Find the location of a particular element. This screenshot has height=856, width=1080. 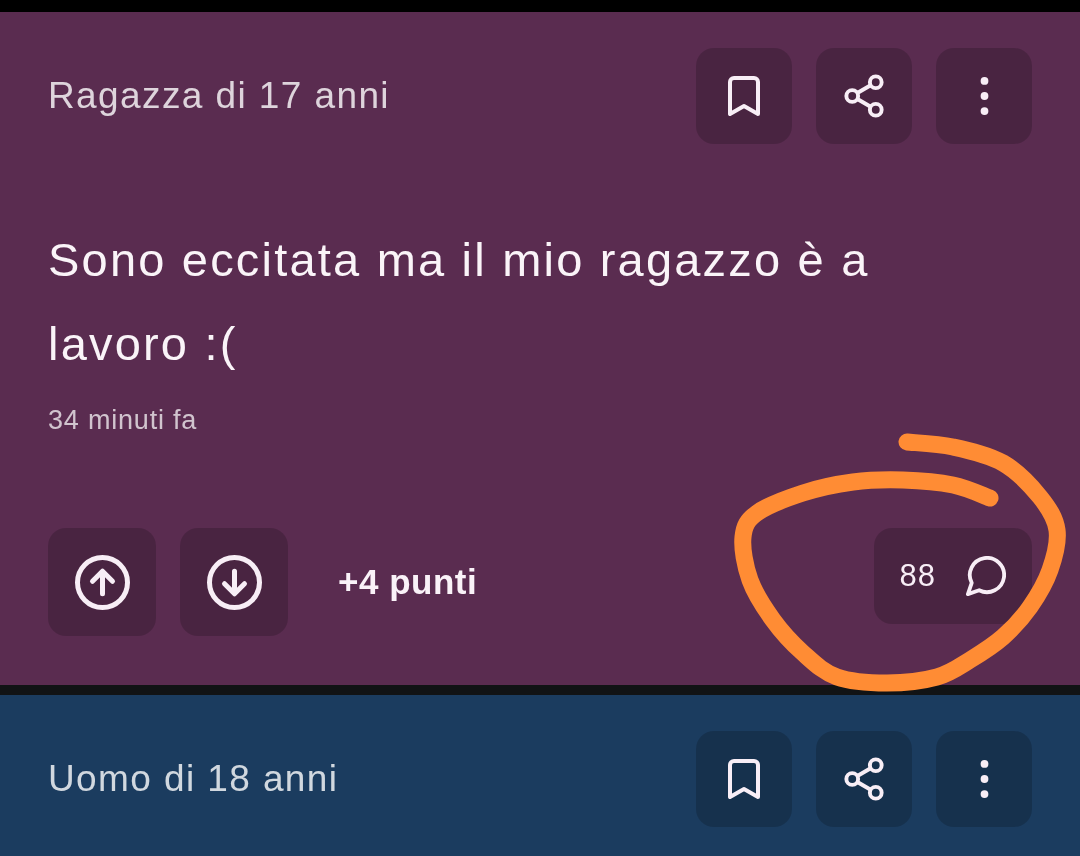

downvote-button is located at coordinates (234, 582).